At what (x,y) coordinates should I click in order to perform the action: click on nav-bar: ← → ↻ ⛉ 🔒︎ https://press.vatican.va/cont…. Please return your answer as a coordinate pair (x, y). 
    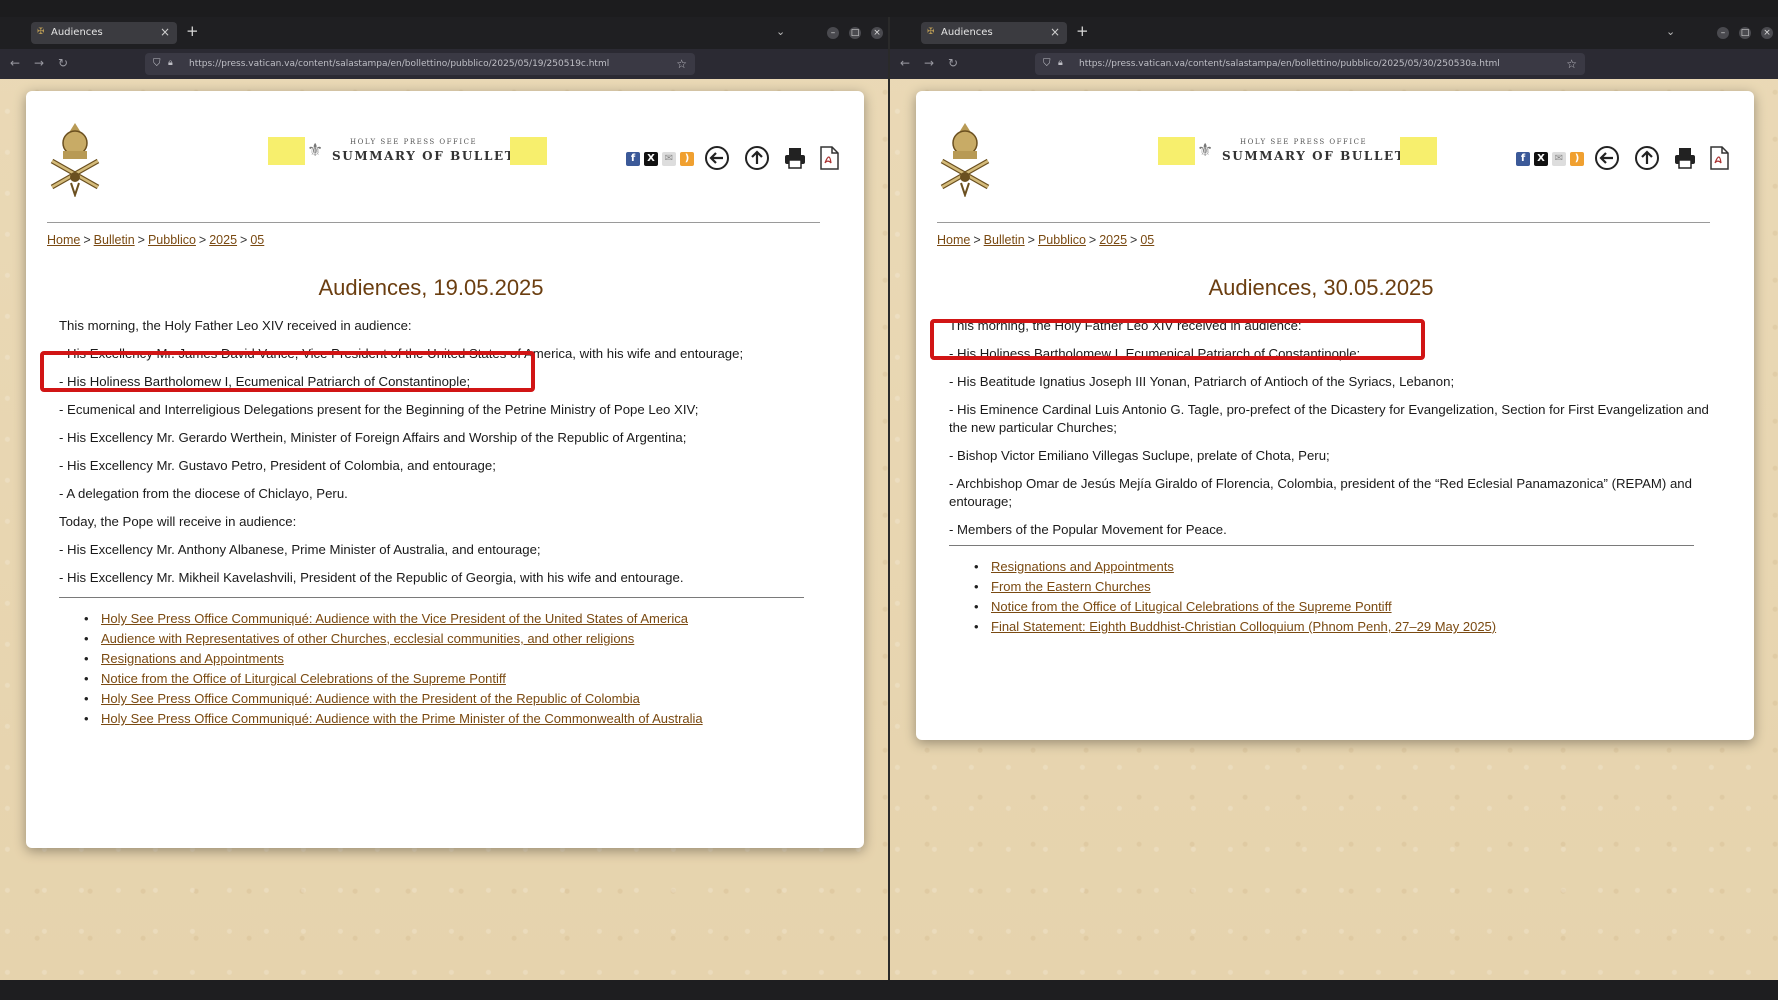
    Looking at the image, I should click on (444, 64).